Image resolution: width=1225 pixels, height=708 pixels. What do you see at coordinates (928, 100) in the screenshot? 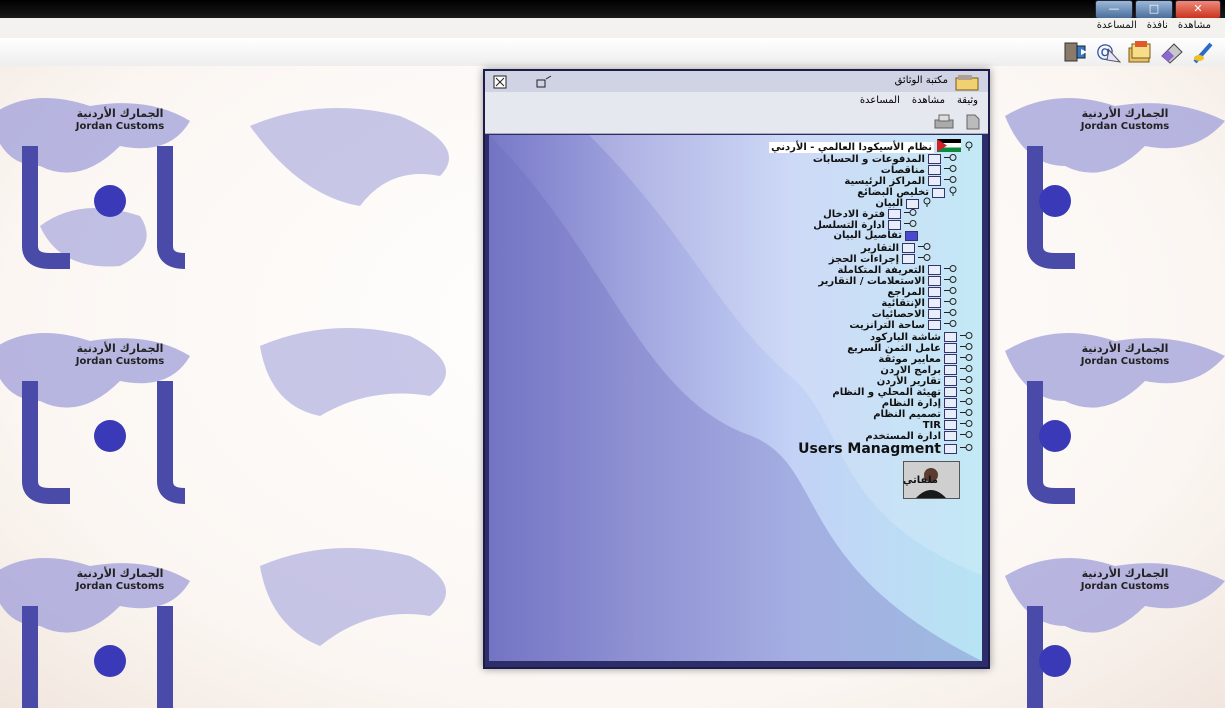
I see `doc-menu-view: مشاهدة` at bounding box center [928, 100].